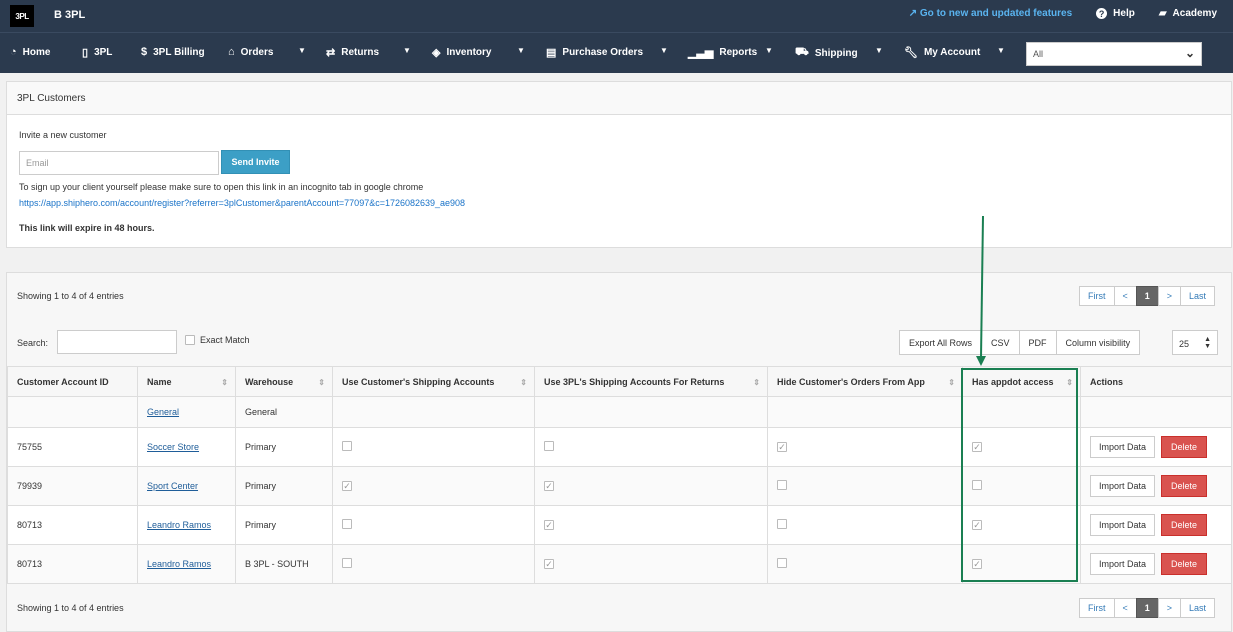 This screenshot has height=632, width=1233. I want to click on cell-actions: Import Data Delete, so click(1156, 486).